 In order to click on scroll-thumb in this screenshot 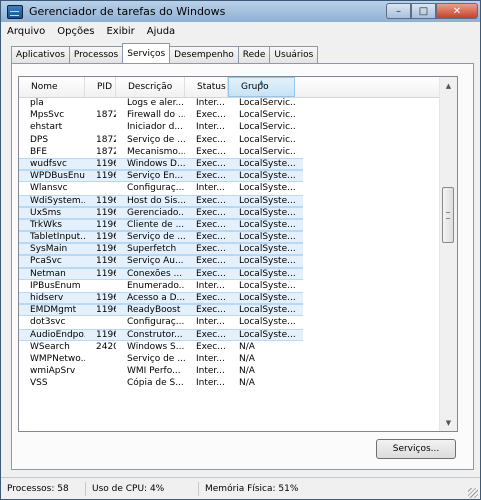, I will do `click(448, 215)`.